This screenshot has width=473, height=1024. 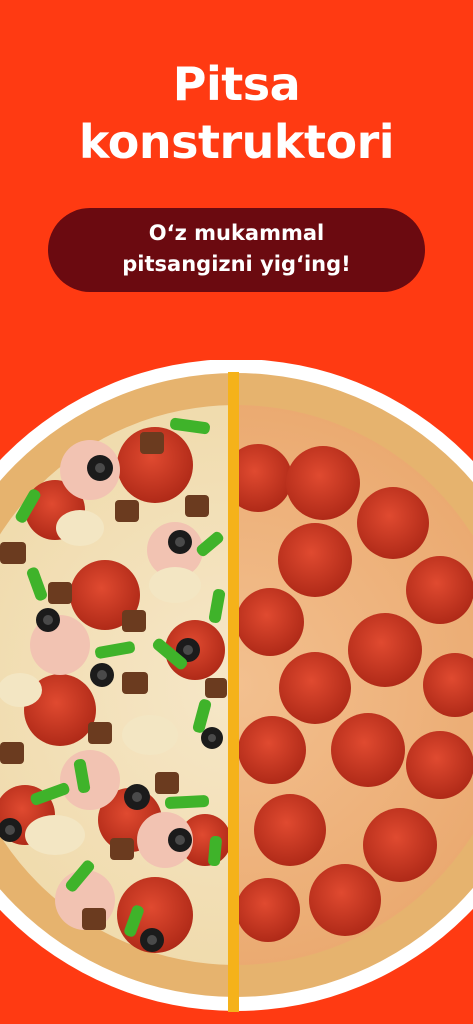 I want to click on promo-line-1: O‘z mukammal, so click(x=236, y=233).